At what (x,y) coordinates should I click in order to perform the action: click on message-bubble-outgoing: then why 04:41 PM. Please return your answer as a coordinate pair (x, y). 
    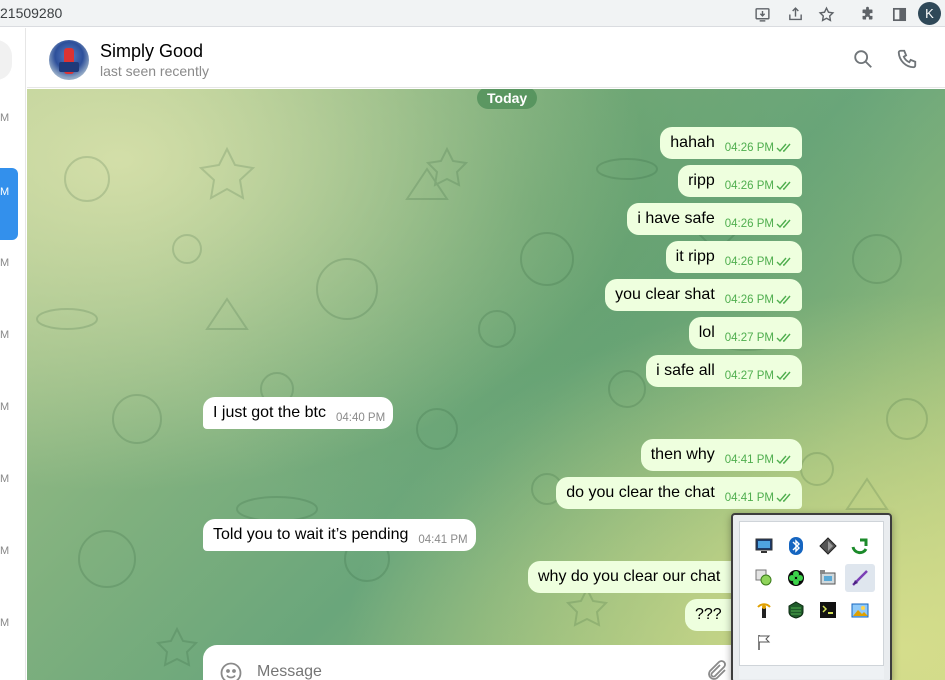
    Looking at the image, I should click on (721, 455).